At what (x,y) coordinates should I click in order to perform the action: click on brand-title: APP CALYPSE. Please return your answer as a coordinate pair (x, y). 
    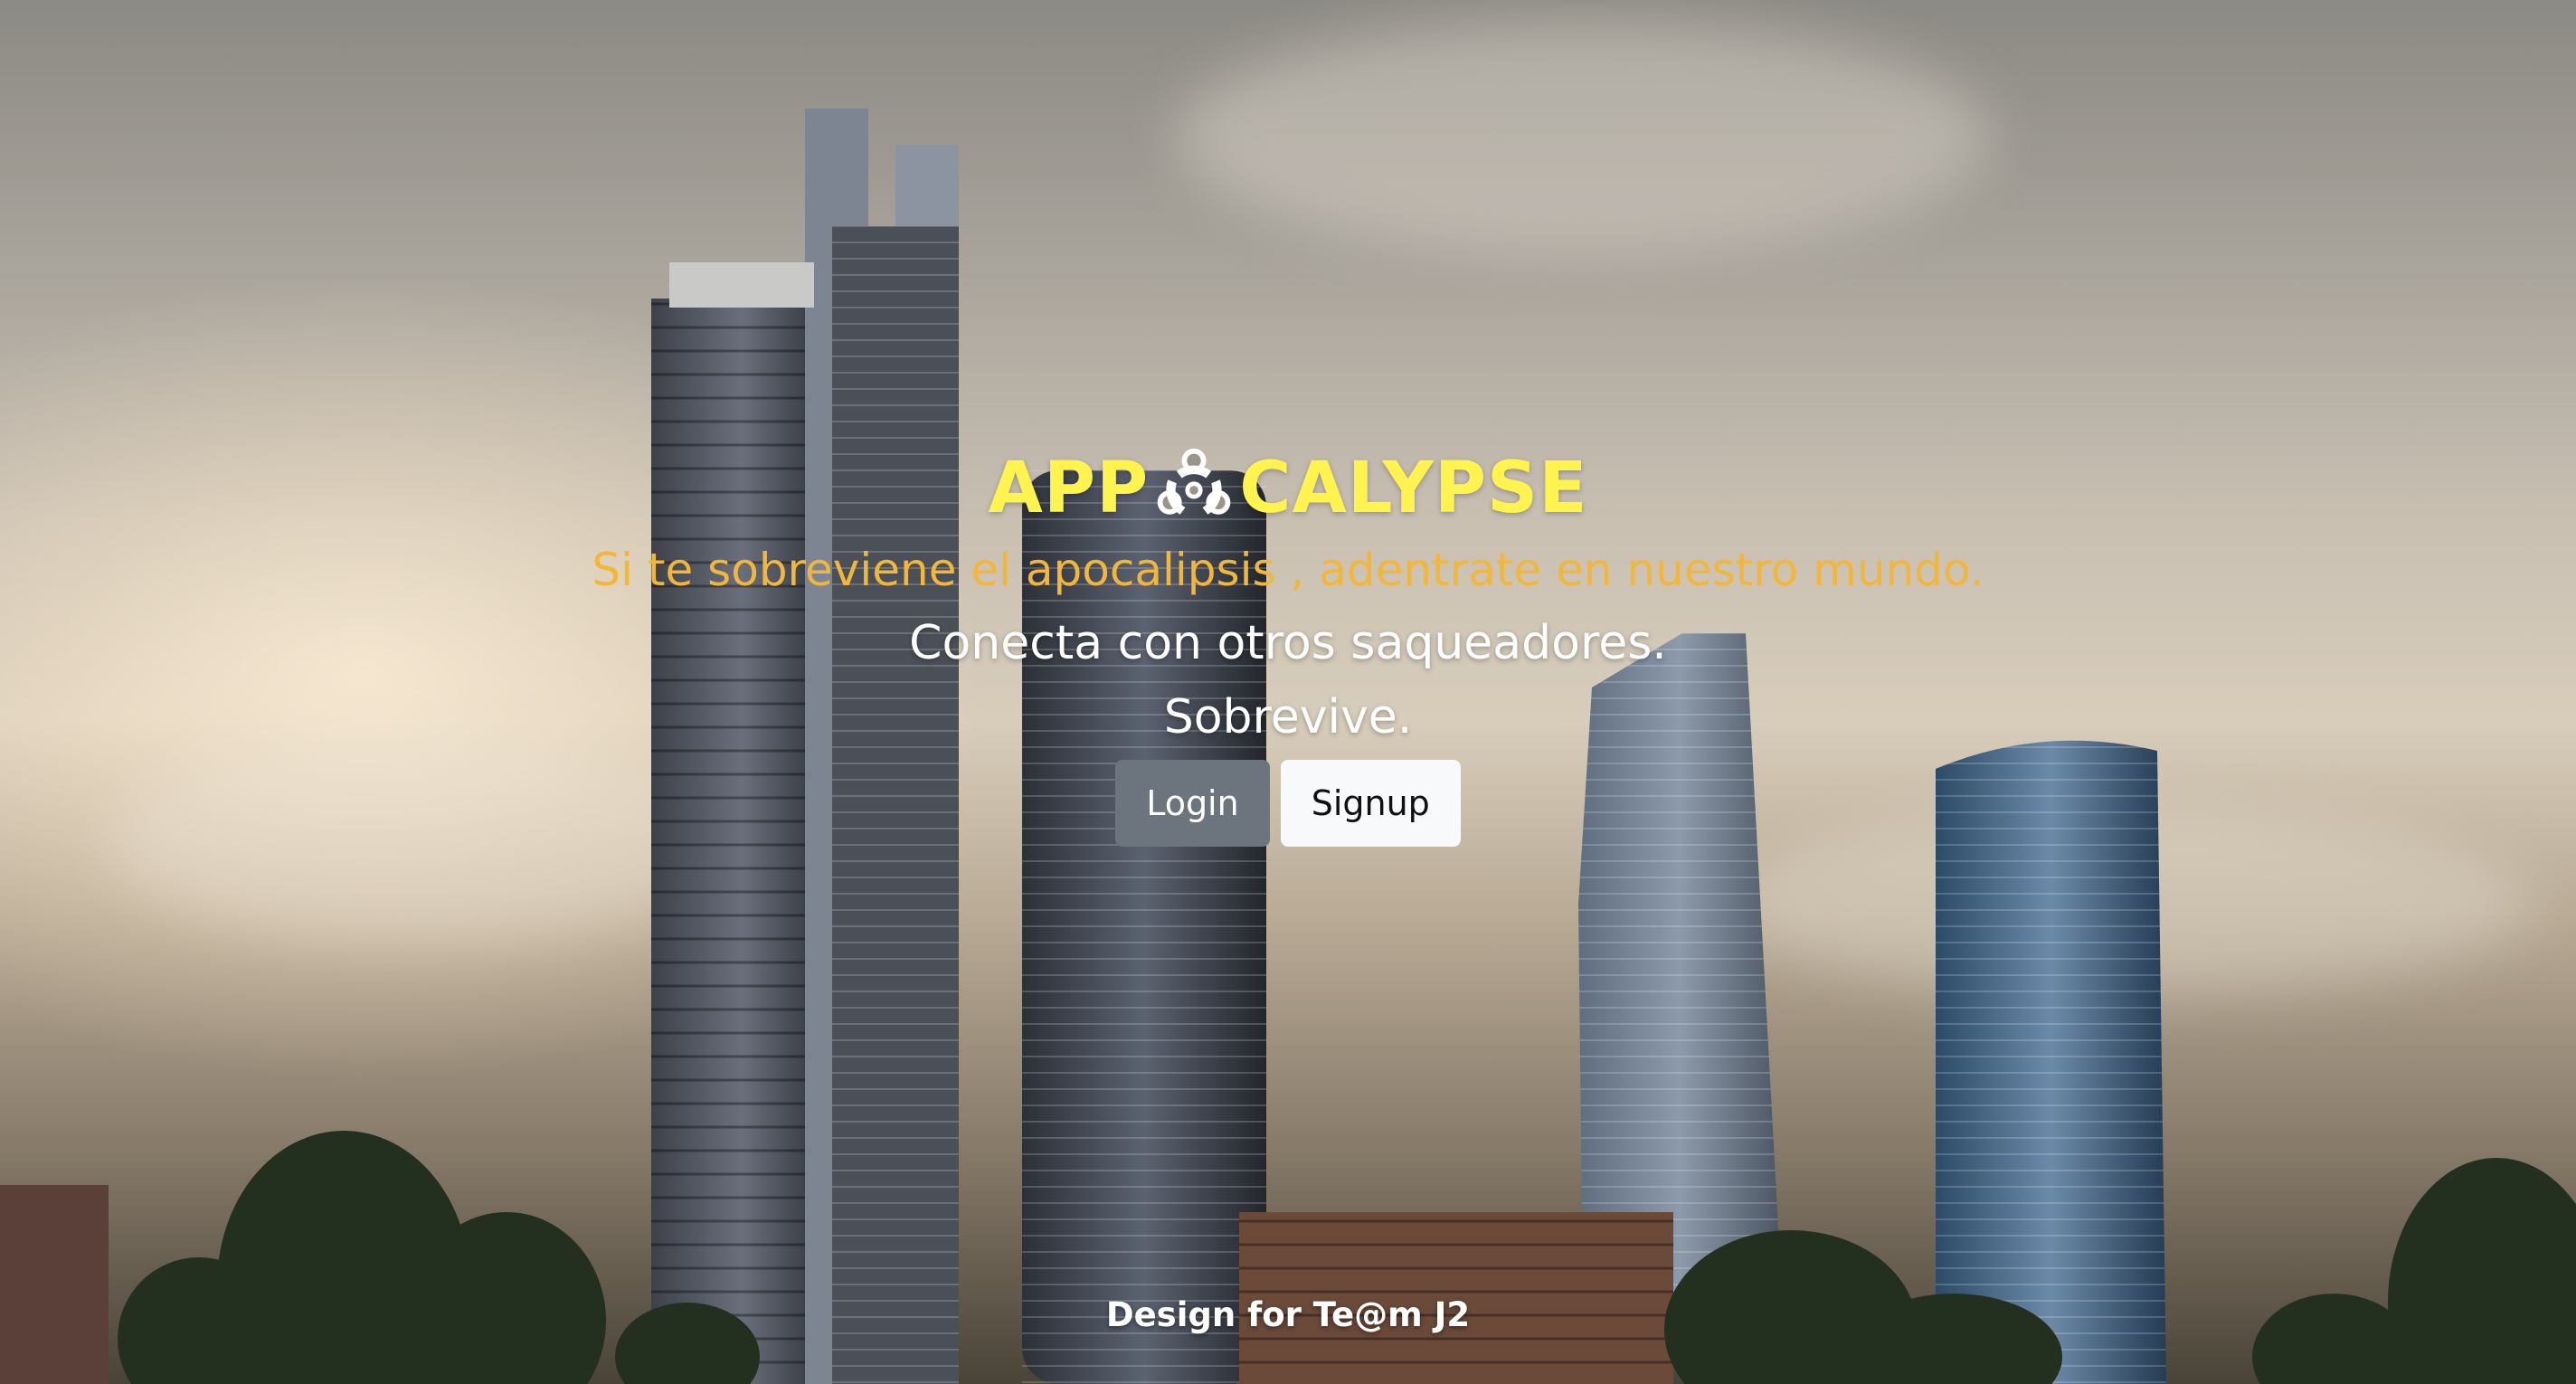
    Looking at the image, I should click on (1289, 489).